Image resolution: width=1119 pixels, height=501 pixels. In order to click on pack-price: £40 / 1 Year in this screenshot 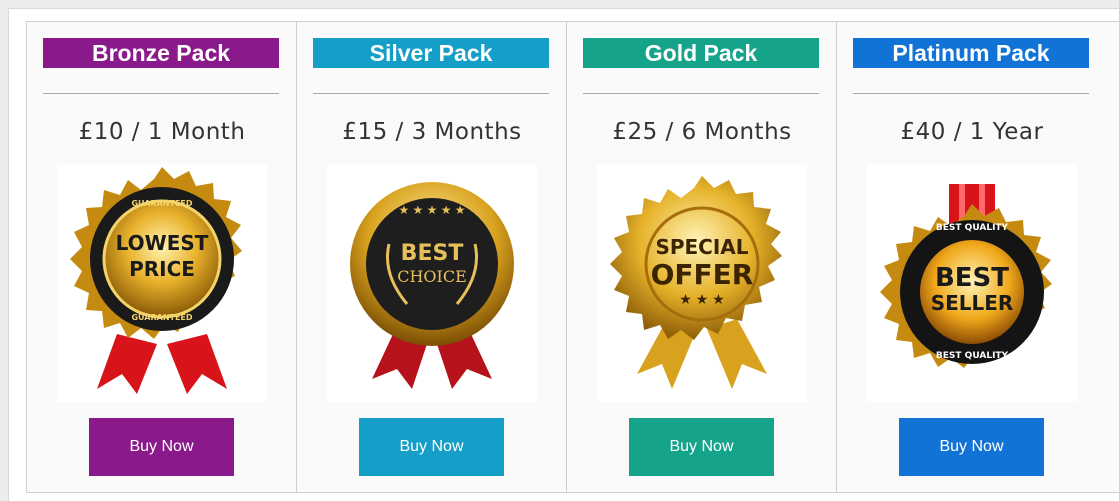, I will do `click(972, 132)`.